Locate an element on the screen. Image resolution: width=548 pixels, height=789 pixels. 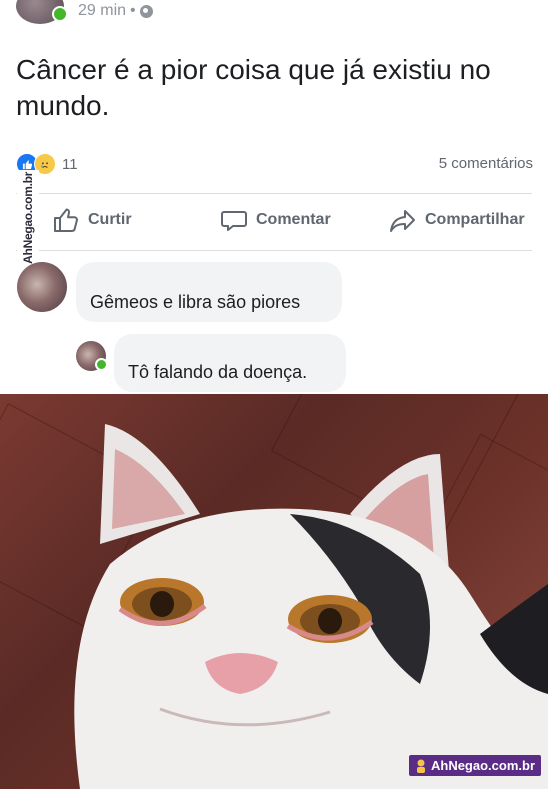
like-label: Curtir is located at coordinates (110, 219).